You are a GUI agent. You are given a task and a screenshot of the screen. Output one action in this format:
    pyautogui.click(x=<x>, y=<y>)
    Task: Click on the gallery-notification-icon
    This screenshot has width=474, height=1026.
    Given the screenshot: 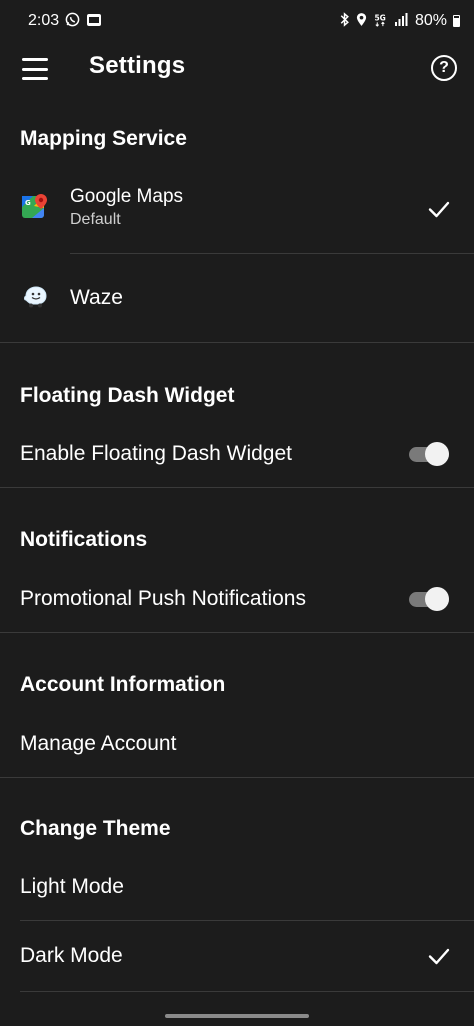 What is the action you would take?
    pyautogui.click(x=94, y=21)
    